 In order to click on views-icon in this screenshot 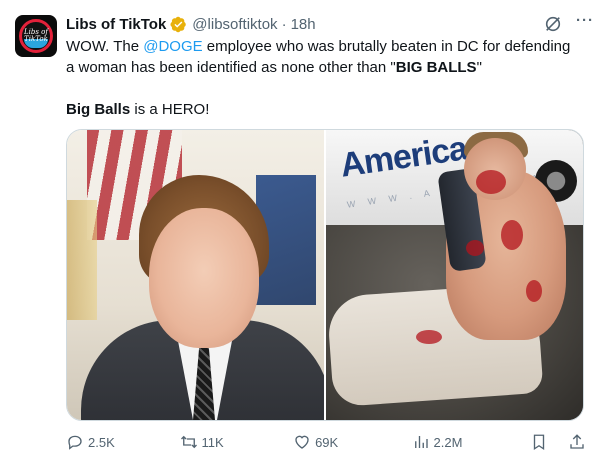, I will do `click(421, 442)`.